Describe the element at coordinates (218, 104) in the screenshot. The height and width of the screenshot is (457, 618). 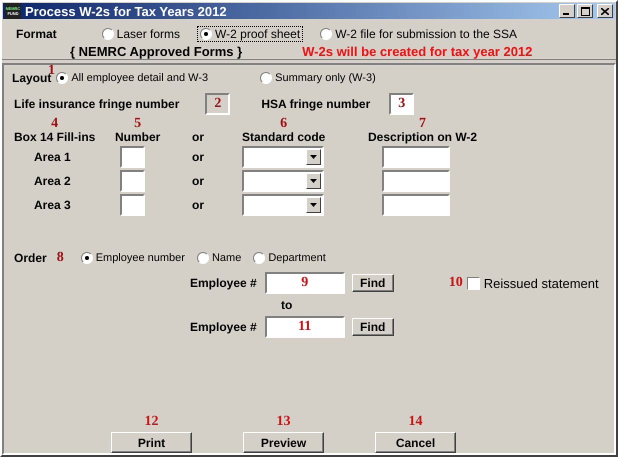
I see `callout-number: 2` at that location.